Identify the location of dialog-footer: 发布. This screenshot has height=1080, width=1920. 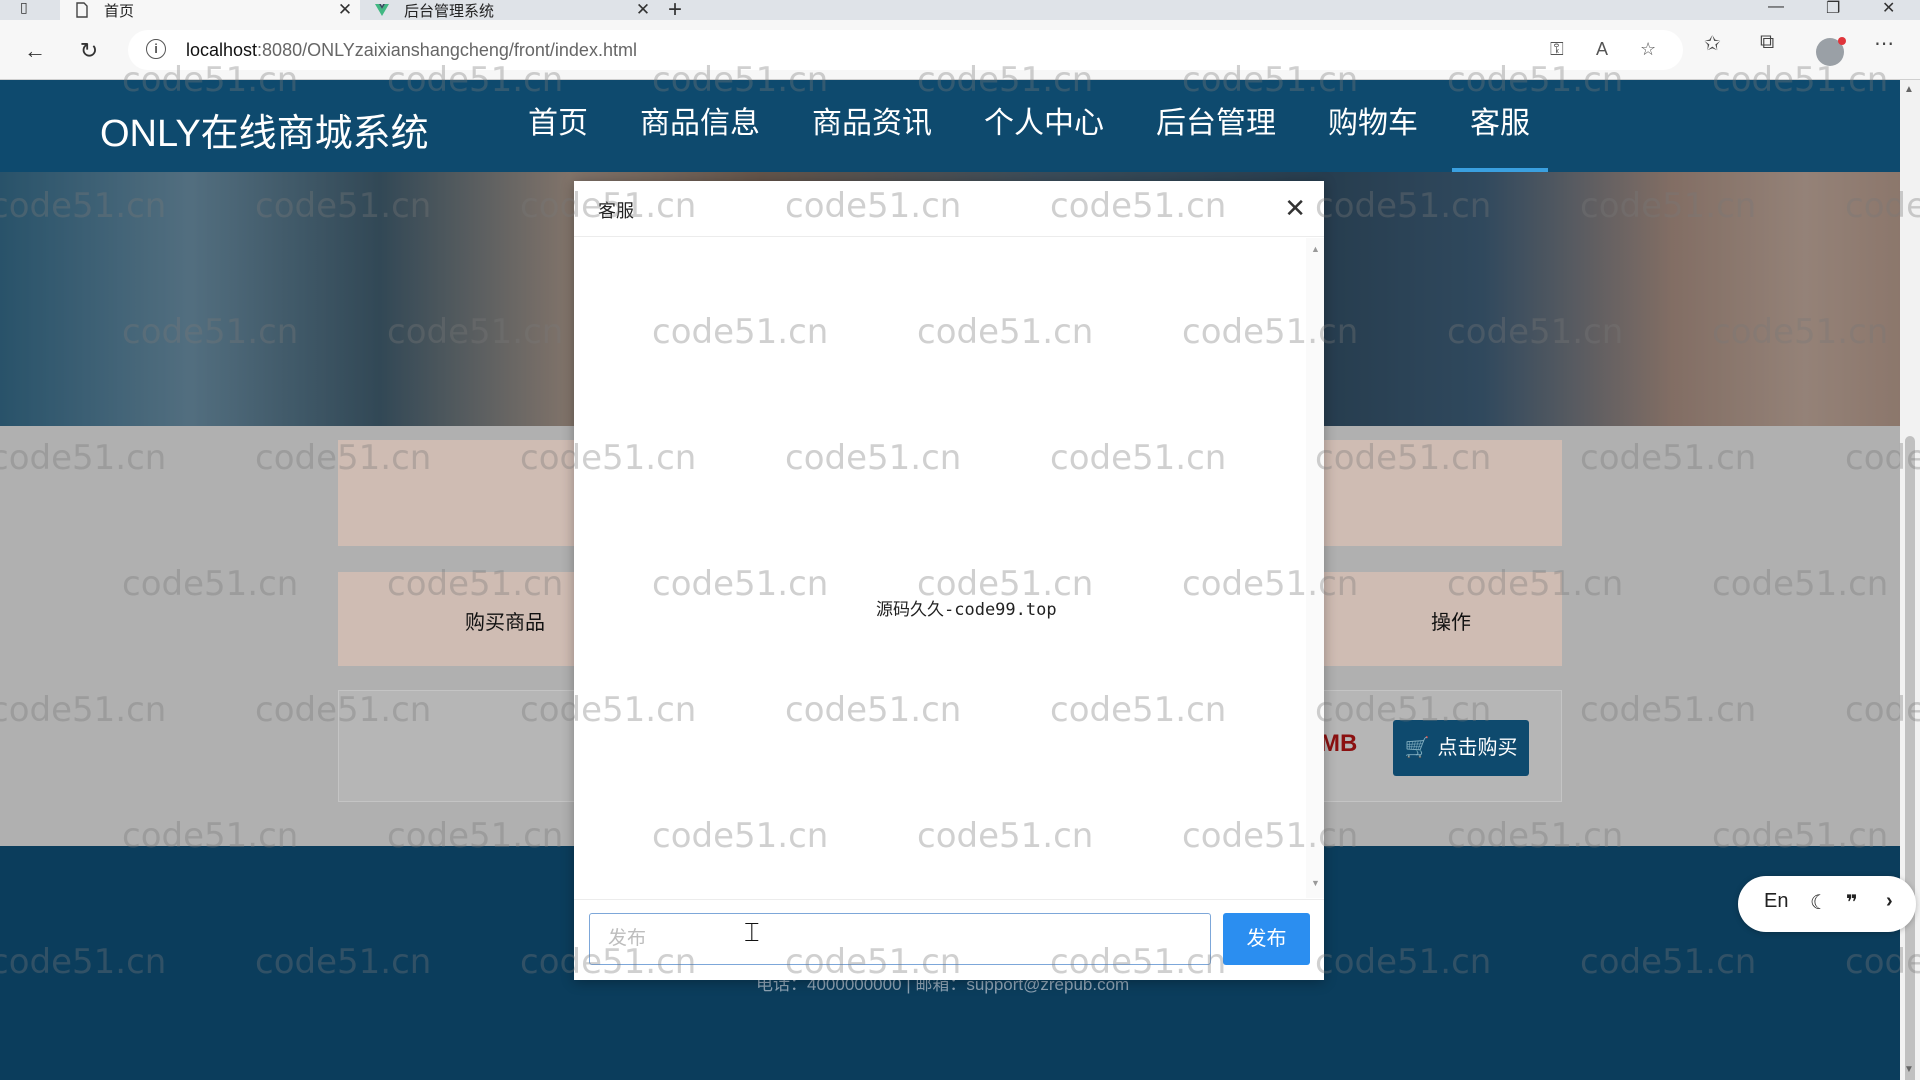
(949, 939).